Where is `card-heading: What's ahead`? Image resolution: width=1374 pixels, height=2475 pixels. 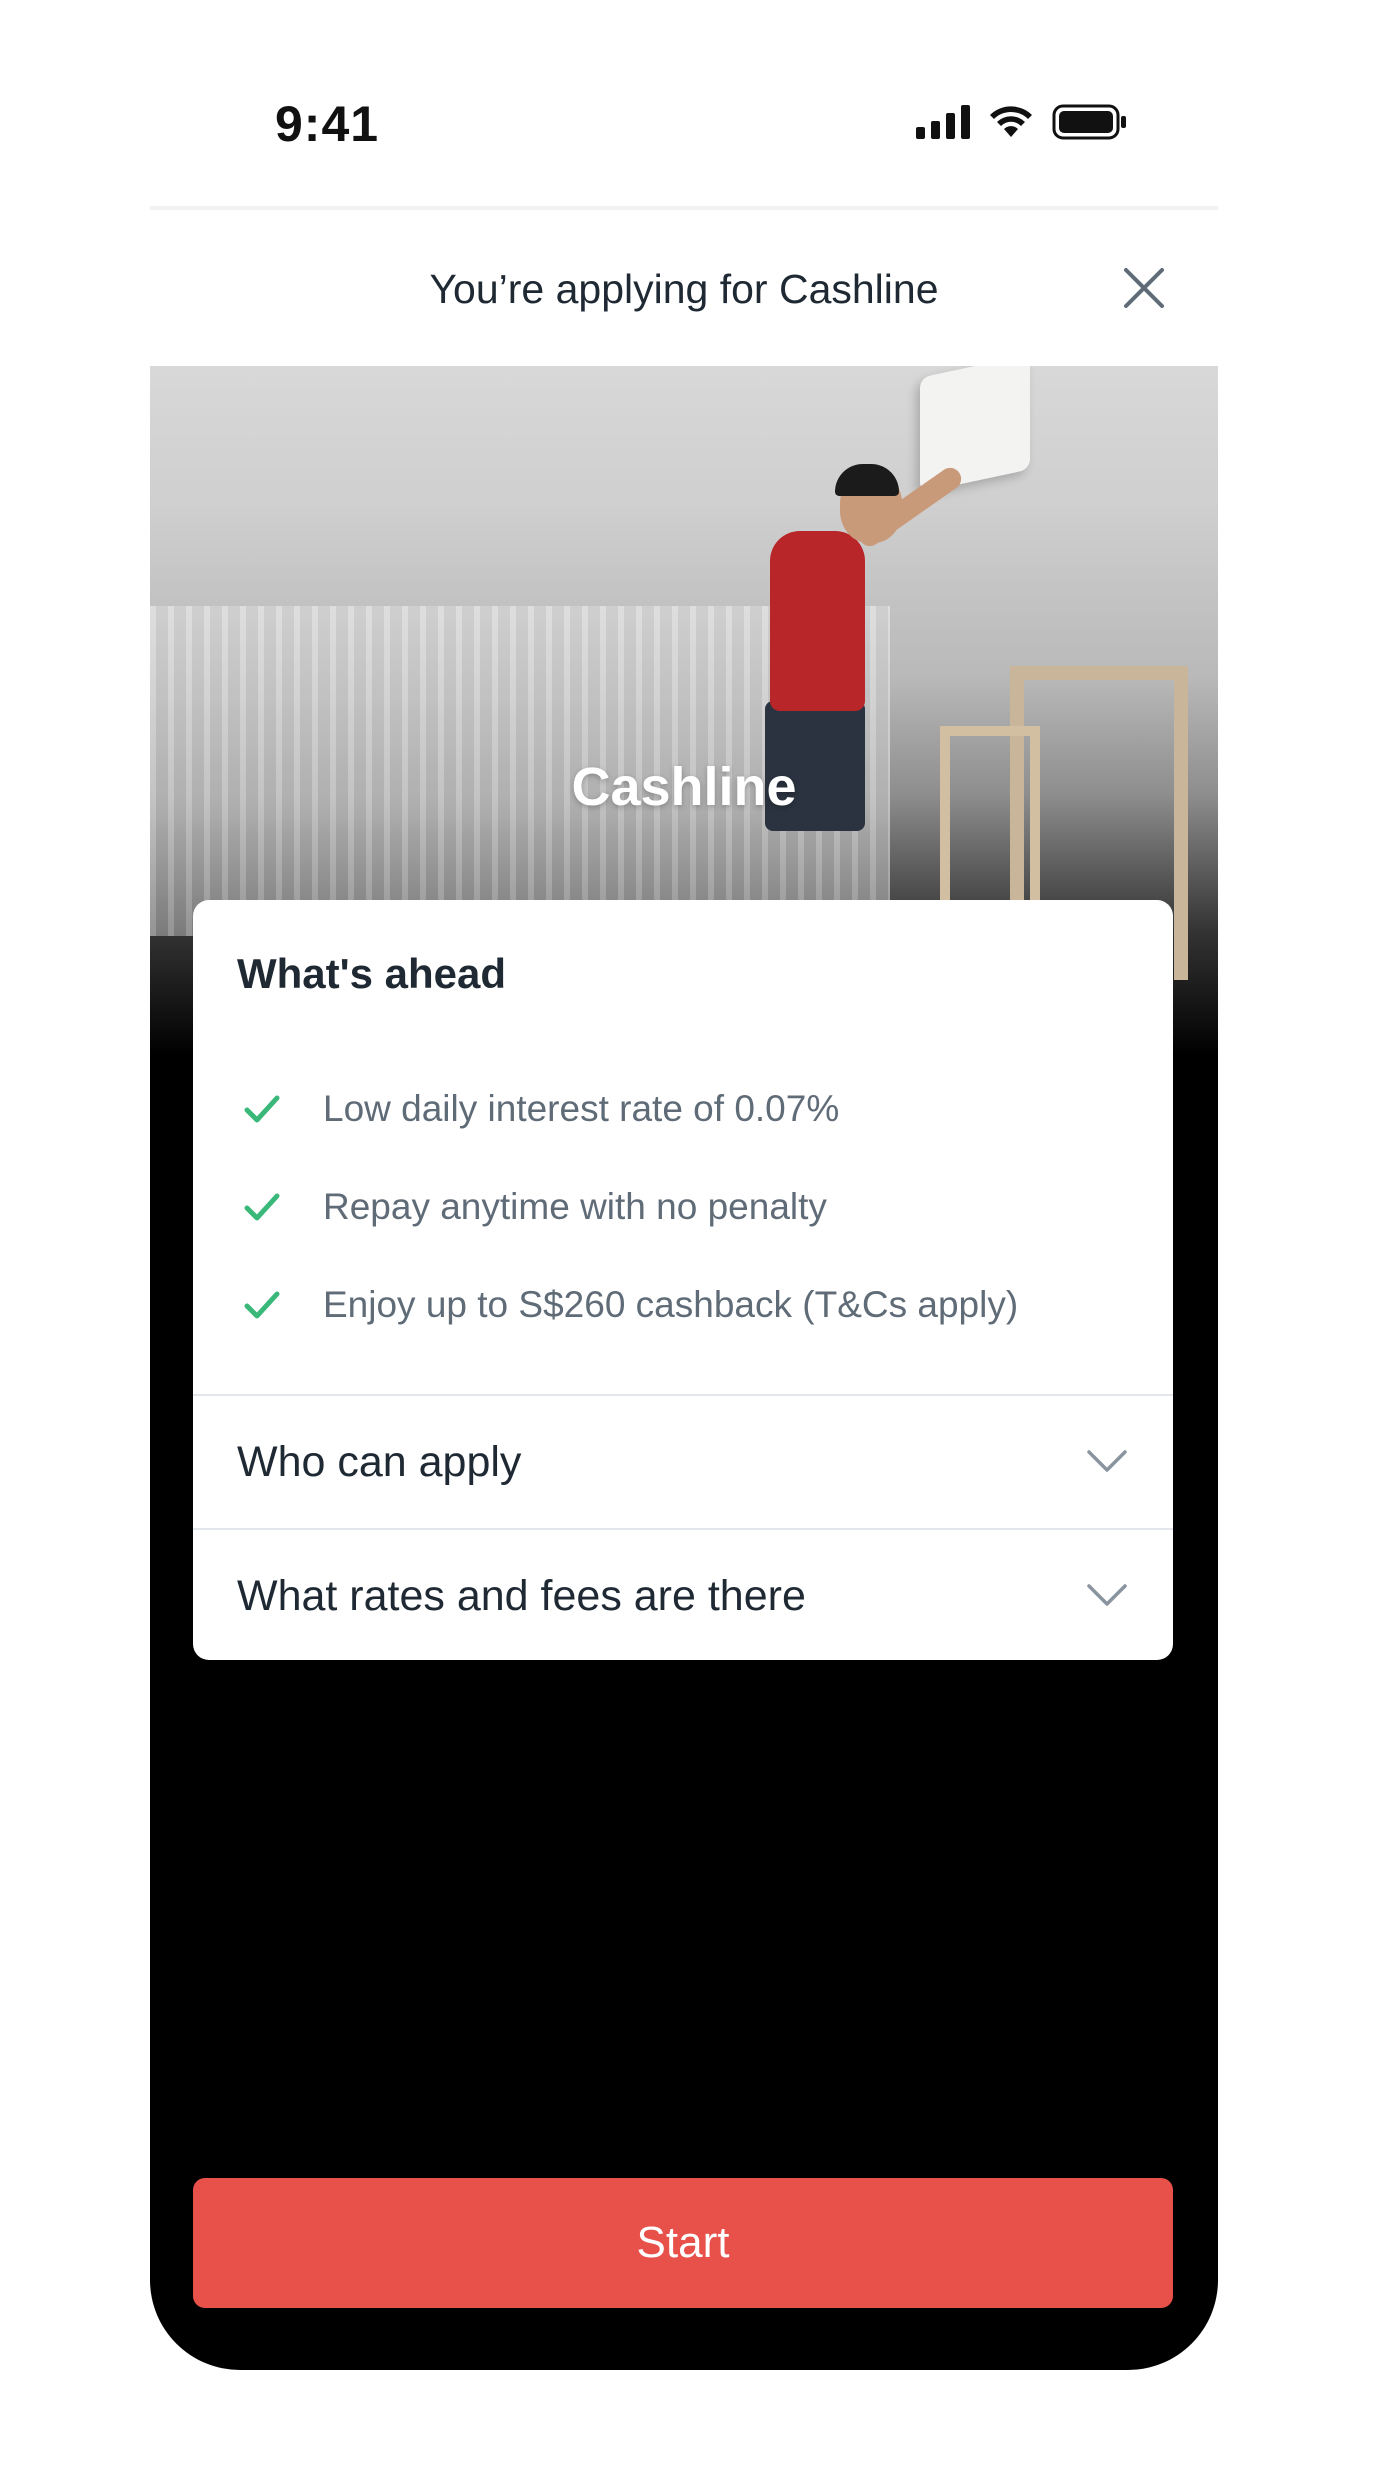 card-heading: What's ahead is located at coordinates (372, 973).